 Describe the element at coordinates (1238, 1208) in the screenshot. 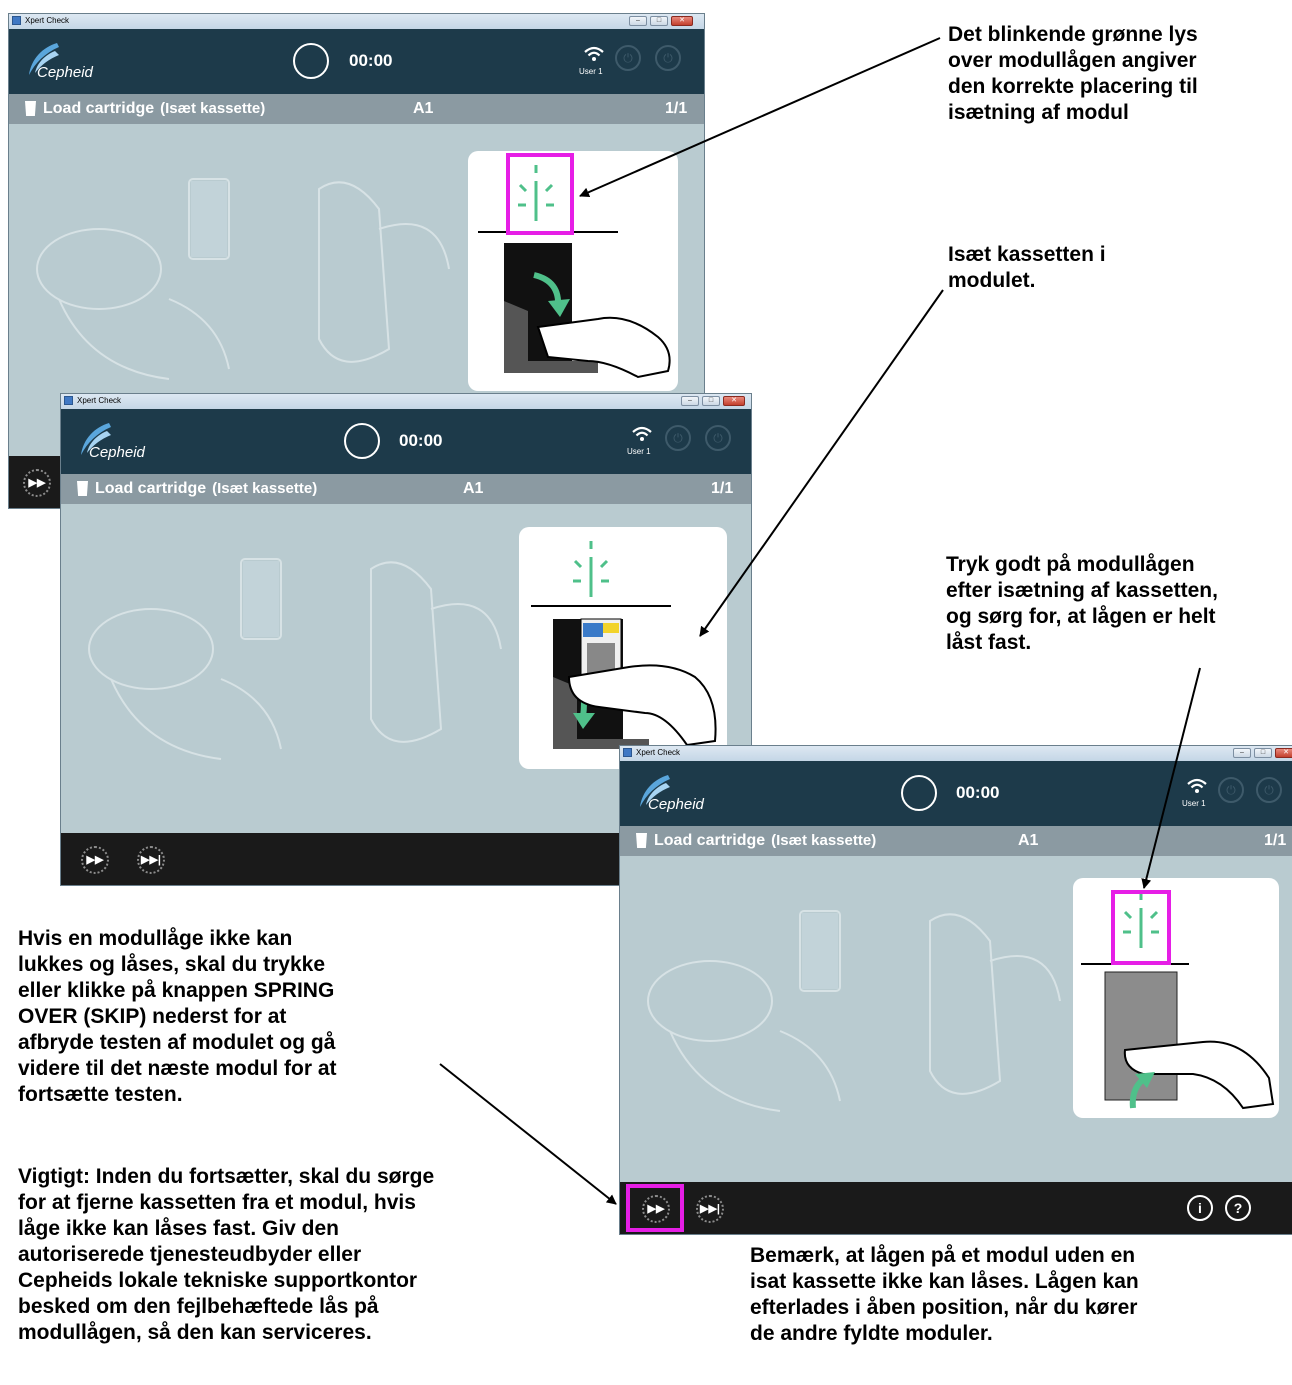

I see `help-button: ?` at that location.